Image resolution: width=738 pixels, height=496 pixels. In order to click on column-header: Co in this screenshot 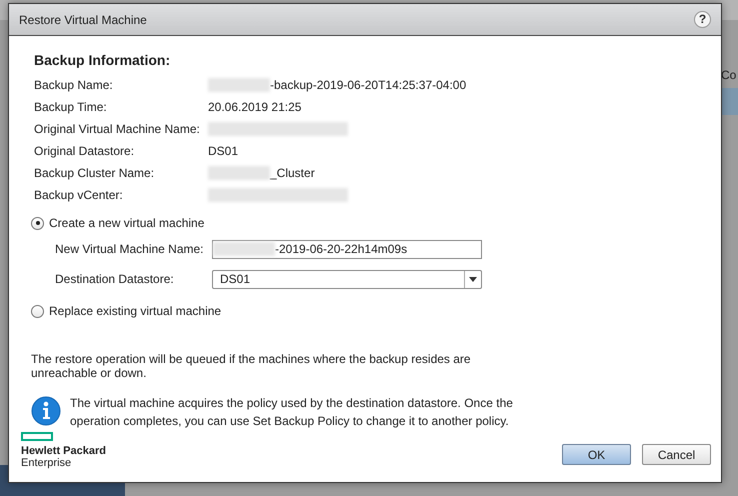, I will do `click(728, 75)`.